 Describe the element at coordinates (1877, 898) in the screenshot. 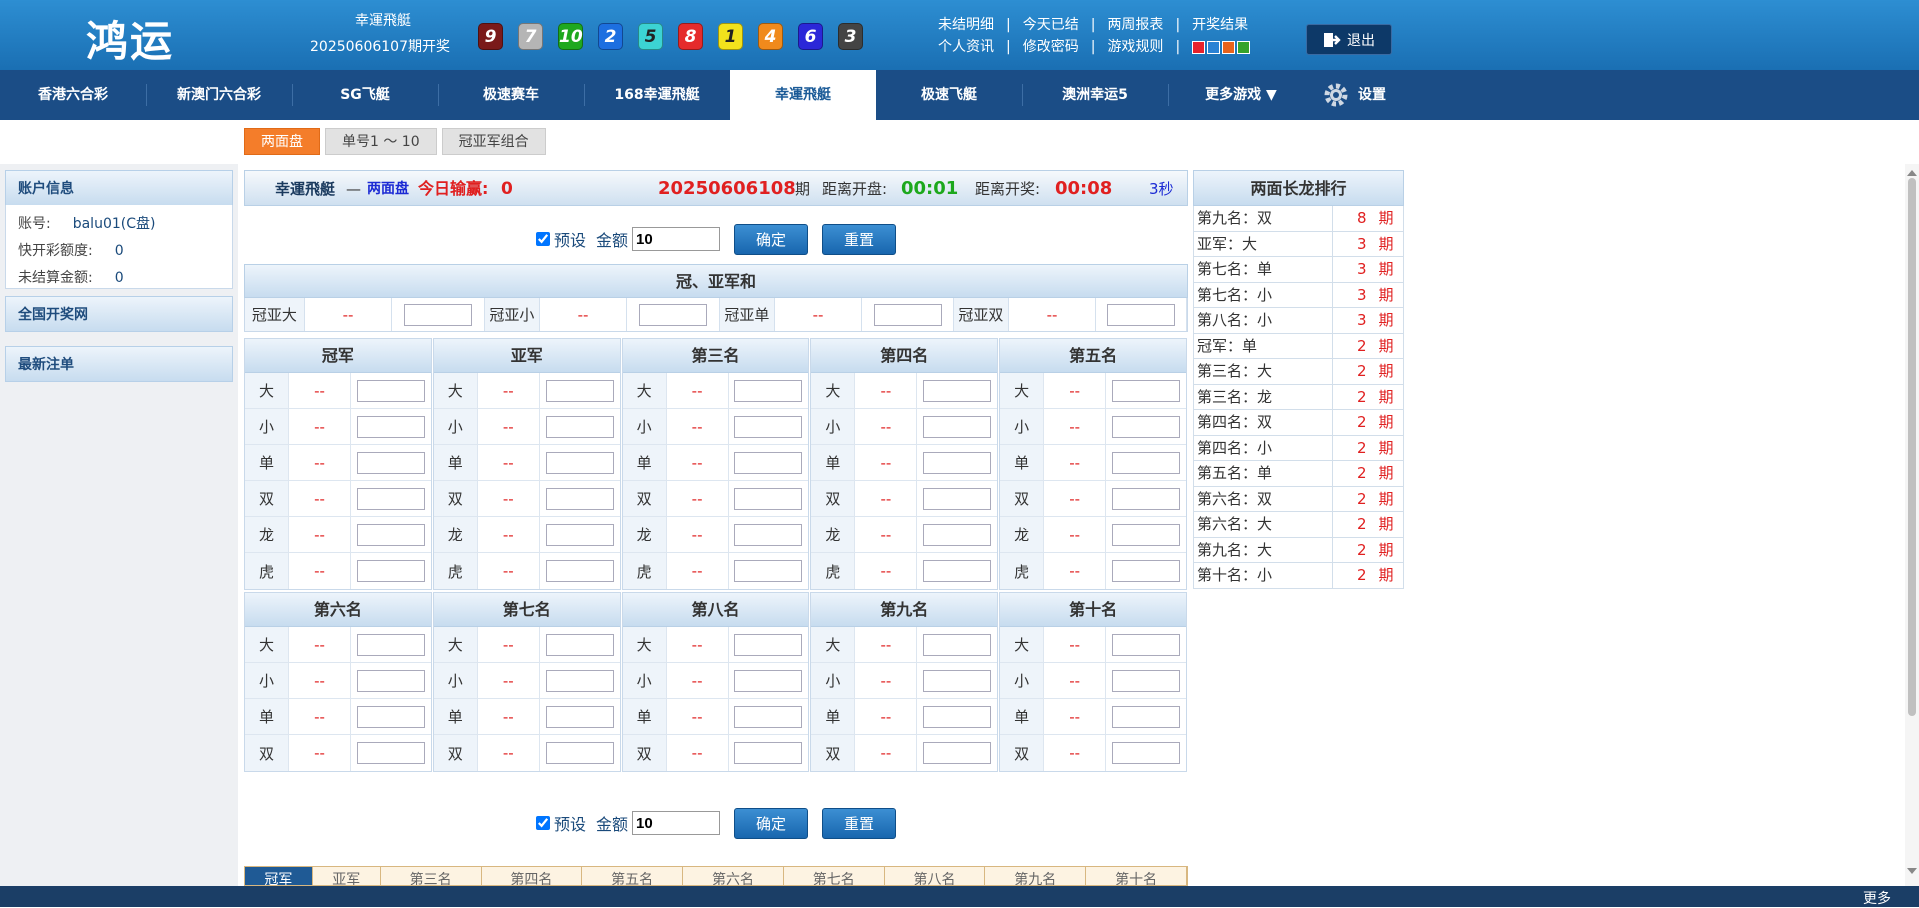

I see `more-link: 更多` at that location.